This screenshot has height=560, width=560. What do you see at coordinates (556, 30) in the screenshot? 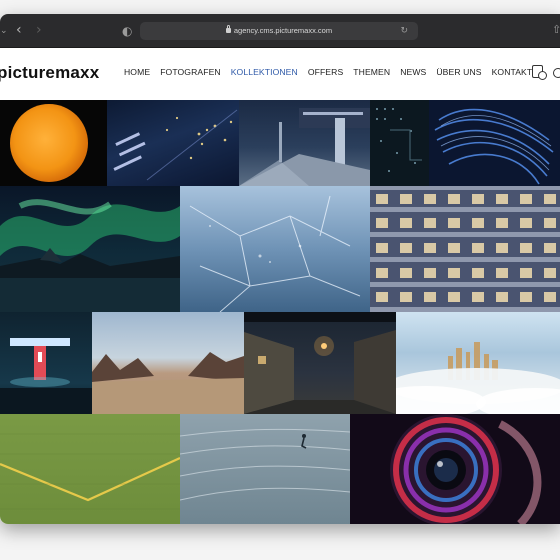
I see `share-icon: ⇧` at bounding box center [556, 30].